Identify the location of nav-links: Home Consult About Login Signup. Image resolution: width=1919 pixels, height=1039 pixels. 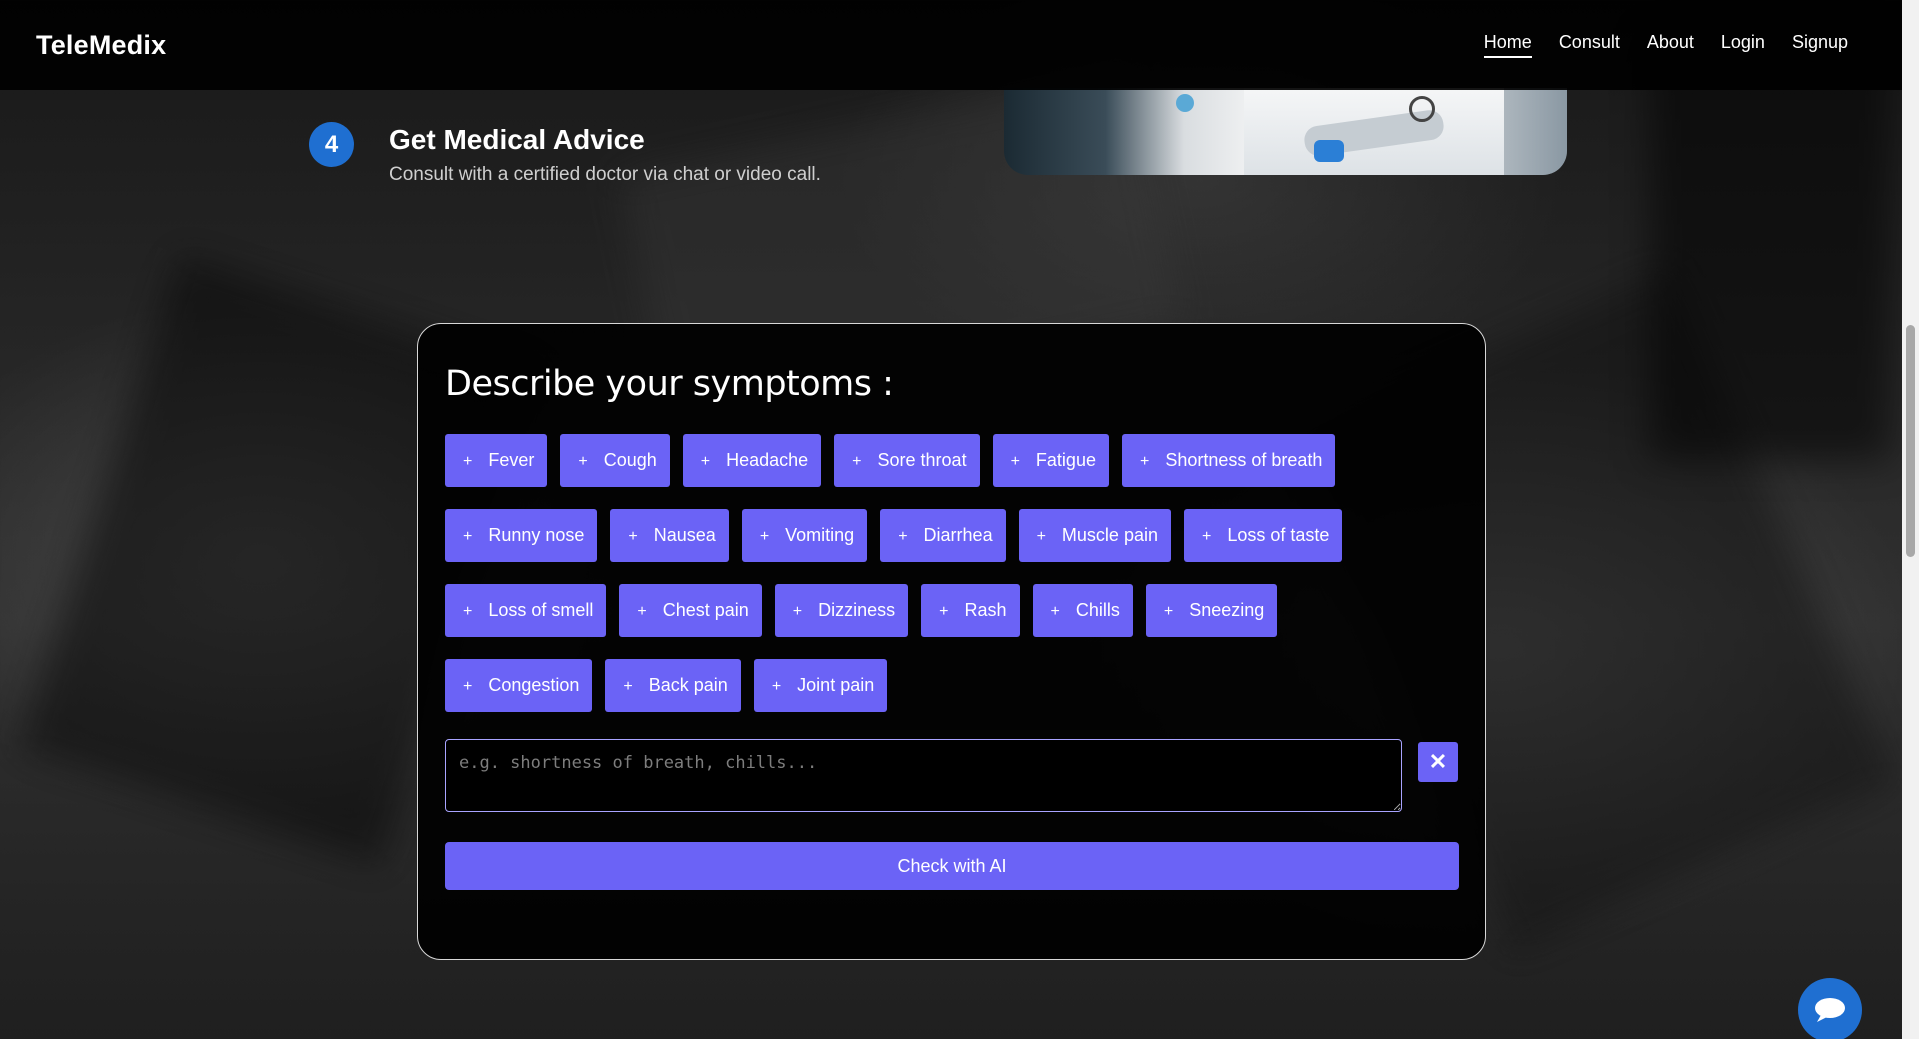
(1665, 45).